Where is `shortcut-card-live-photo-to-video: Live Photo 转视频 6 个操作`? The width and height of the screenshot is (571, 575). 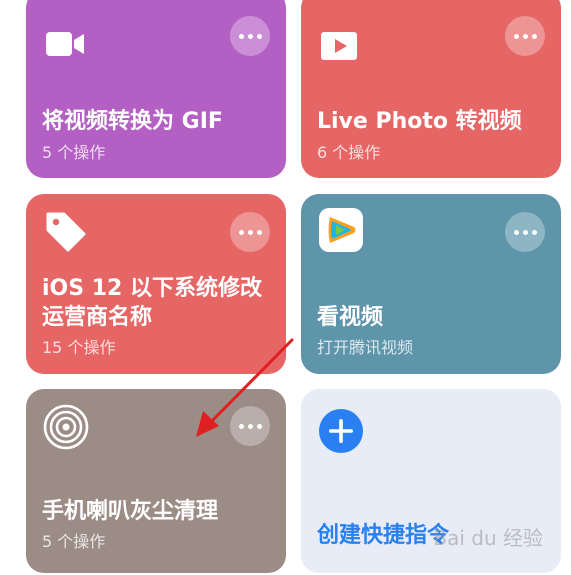
shortcut-card-live-photo-to-video: Live Photo 转视频 6 个操作 is located at coordinates (431, 89).